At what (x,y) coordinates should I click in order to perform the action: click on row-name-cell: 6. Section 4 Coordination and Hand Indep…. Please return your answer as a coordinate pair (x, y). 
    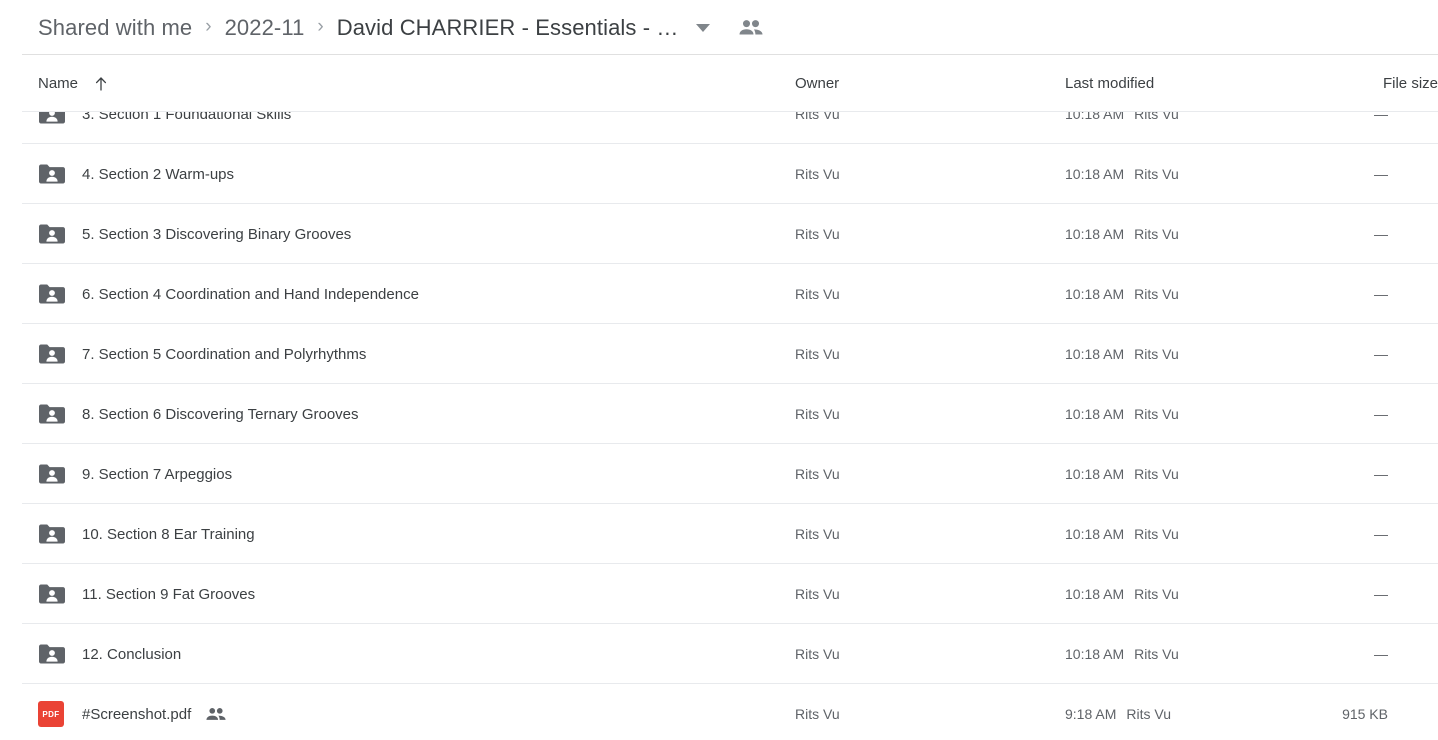
    Looking at the image, I should click on (397, 294).